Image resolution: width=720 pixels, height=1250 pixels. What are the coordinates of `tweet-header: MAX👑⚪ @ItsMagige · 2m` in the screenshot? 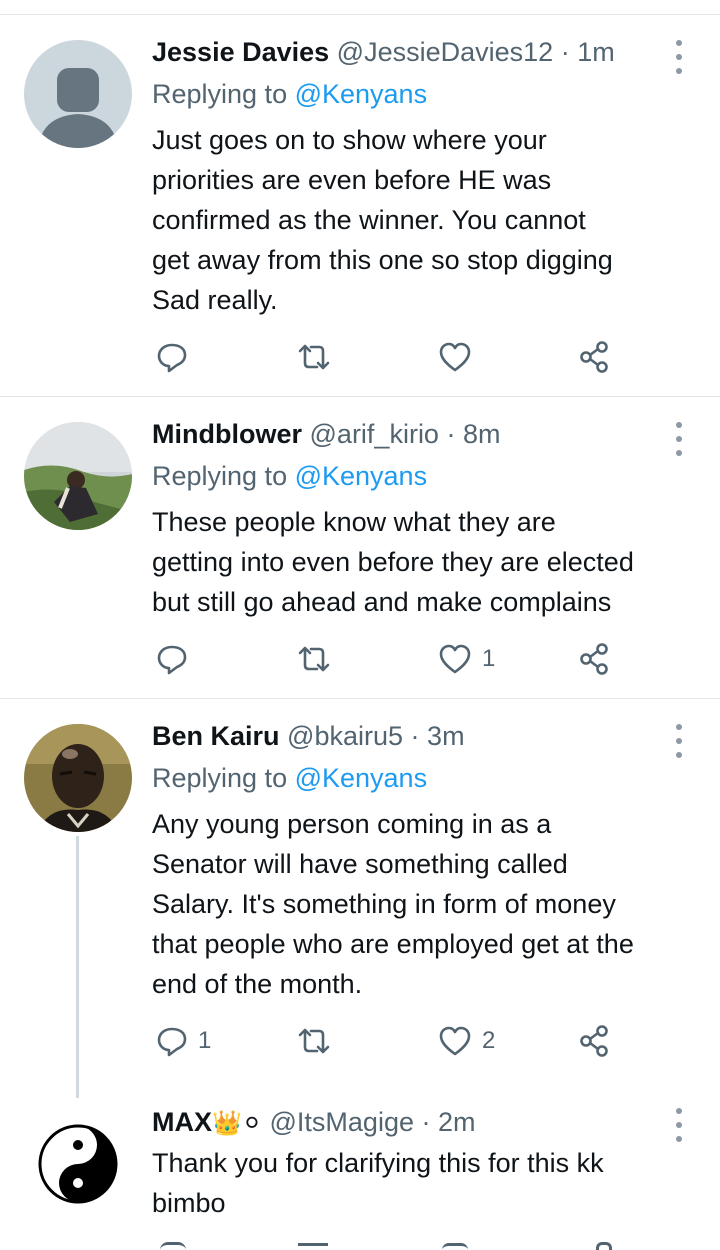 It's located at (314, 1122).